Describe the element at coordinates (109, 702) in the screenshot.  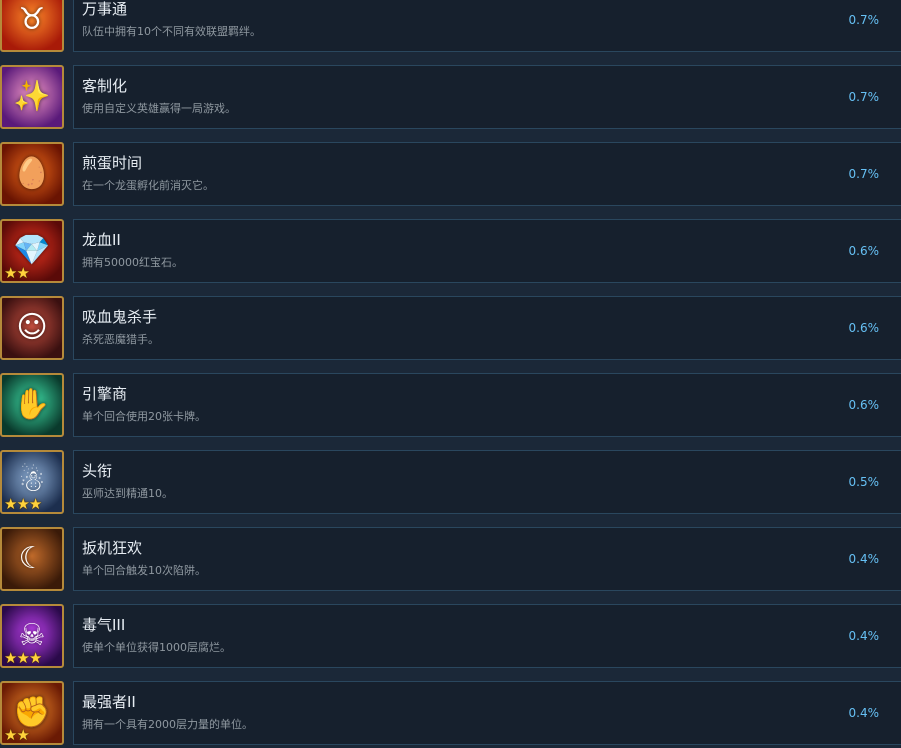
I see `achievement-title: 最强者II` at that location.